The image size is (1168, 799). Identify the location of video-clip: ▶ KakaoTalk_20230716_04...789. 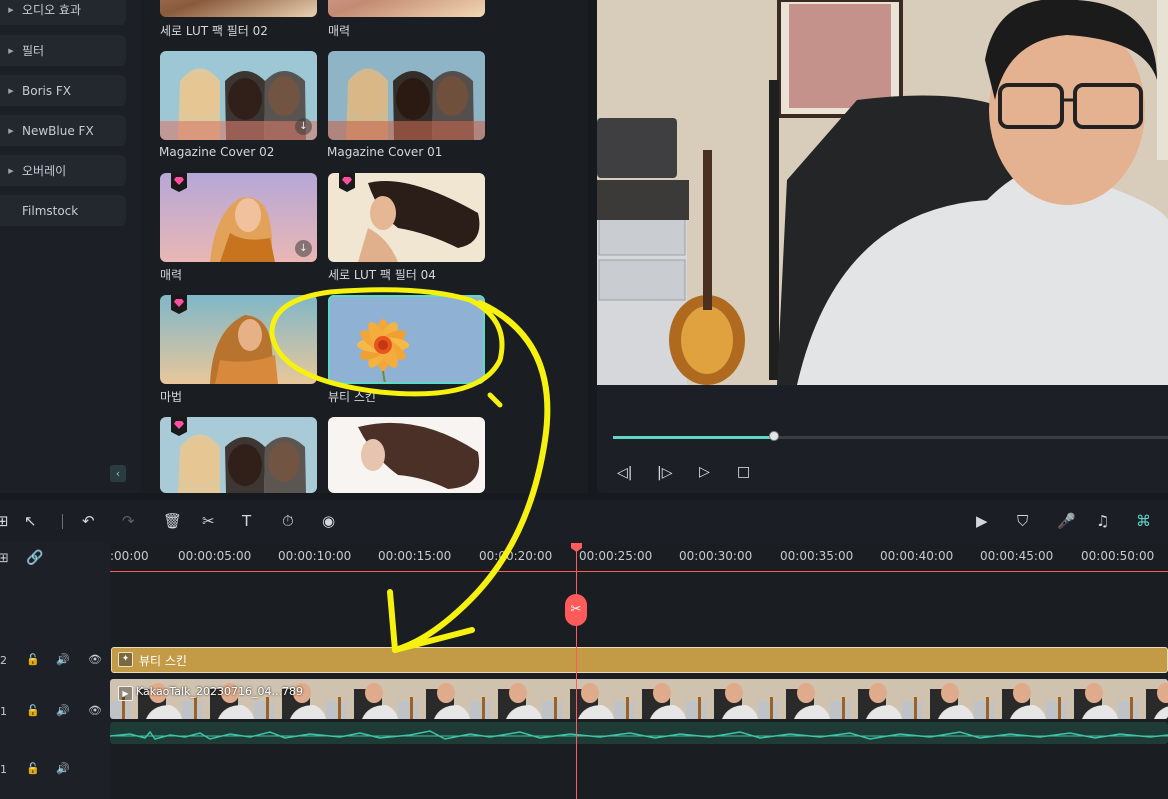
(639, 699).